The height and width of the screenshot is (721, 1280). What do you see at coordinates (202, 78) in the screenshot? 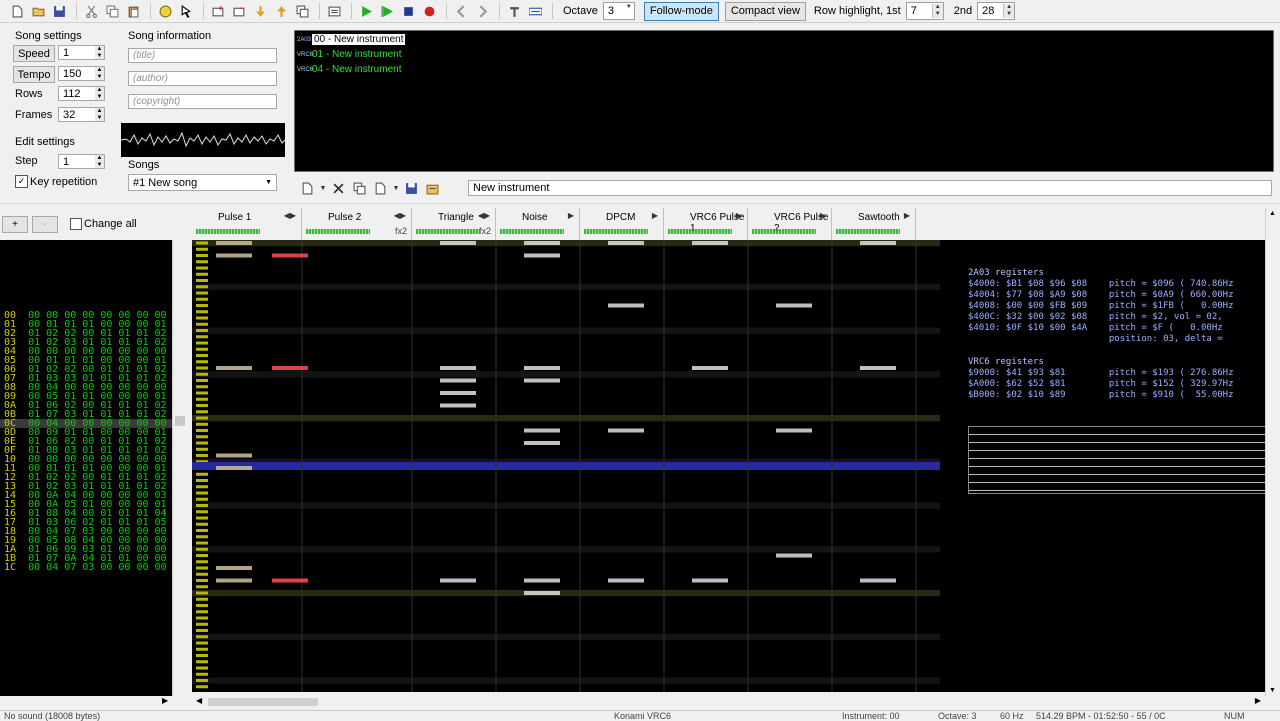
I see `song-author-field: (author)` at bounding box center [202, 78].